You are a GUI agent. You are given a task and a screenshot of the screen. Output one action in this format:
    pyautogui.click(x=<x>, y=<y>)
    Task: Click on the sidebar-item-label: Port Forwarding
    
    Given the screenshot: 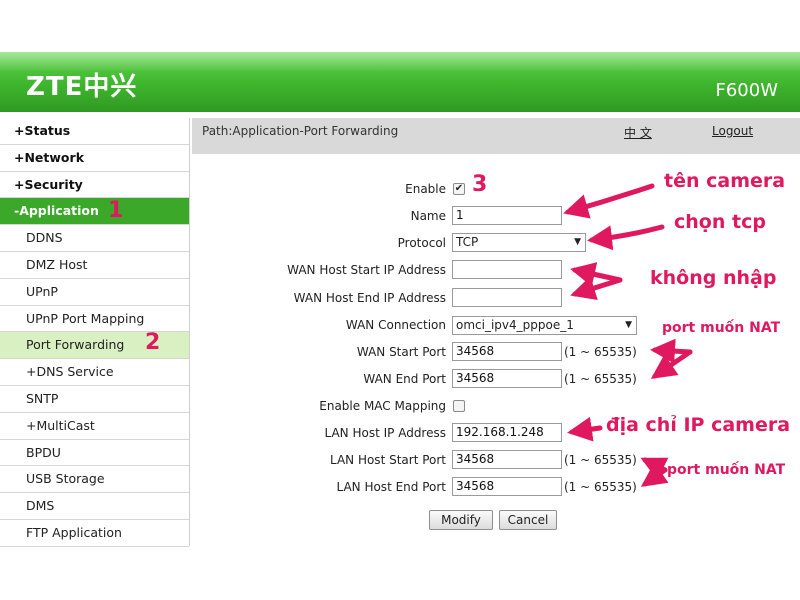 What is the action you would take?
    pyautogui.click(x=75, y=345)
    